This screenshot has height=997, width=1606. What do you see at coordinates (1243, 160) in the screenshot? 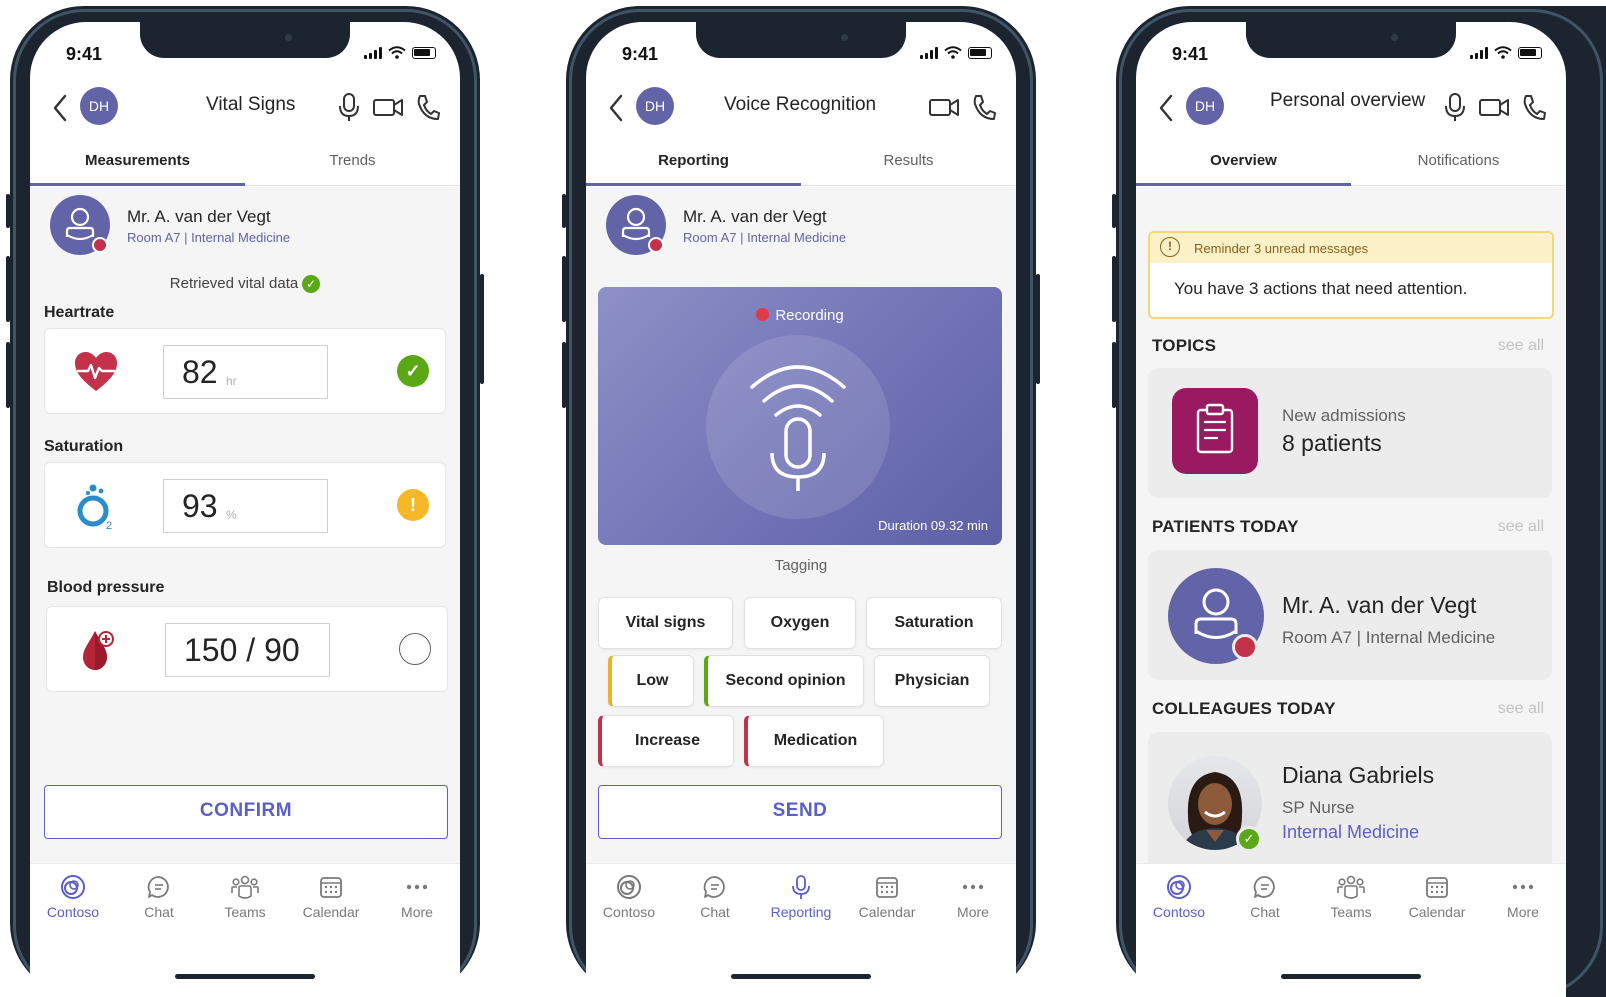
I see `tab-overview: Overview` at bounding box center [1243, 160].